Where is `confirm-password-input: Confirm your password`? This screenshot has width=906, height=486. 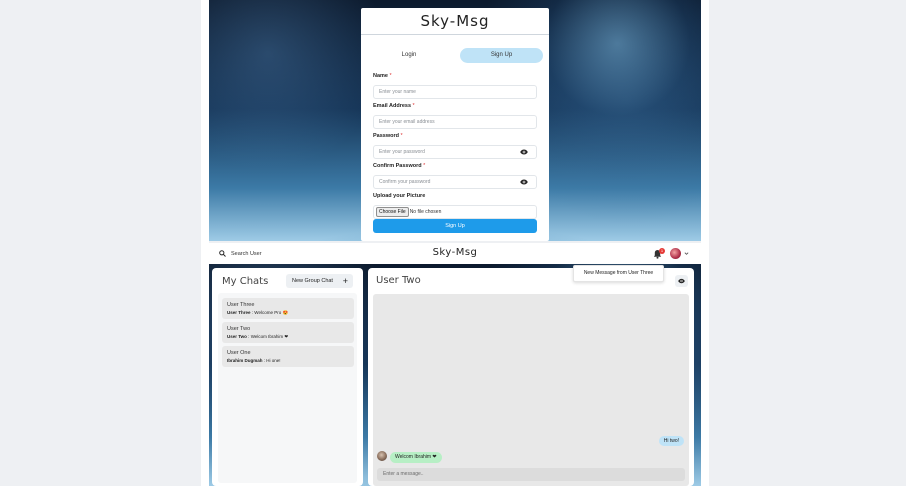 confirm-password-input: Confirm your password is located at coordinates (455, 182).